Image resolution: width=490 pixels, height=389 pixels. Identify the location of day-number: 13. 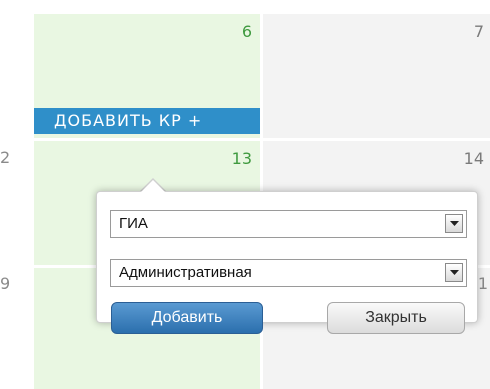
(241, 158).